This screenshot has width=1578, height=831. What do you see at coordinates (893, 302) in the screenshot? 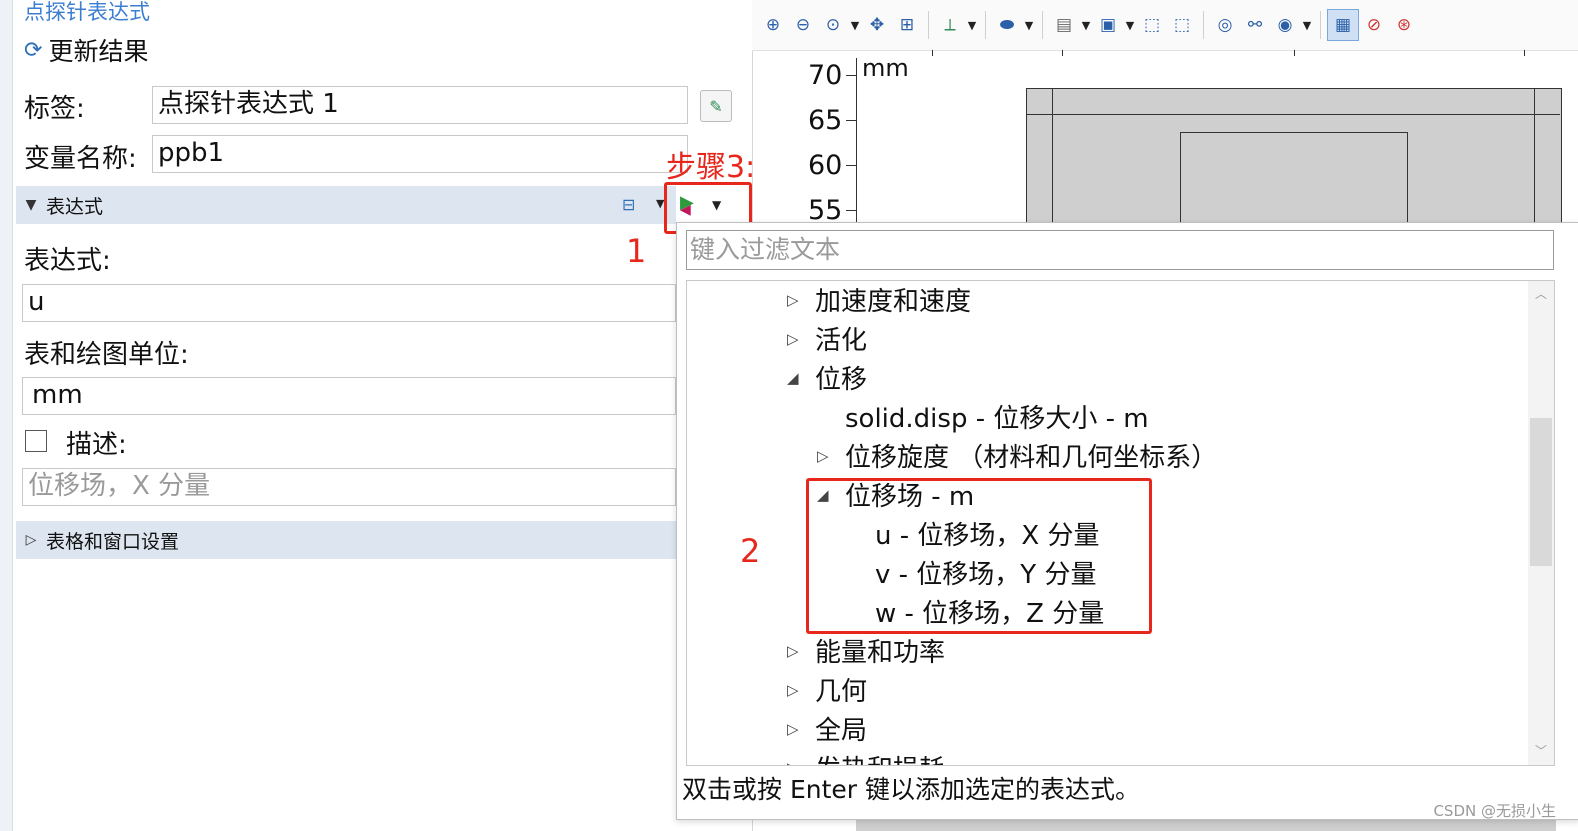
I see `tree-item: 加速度和速度` at bounding box center [893, 302].